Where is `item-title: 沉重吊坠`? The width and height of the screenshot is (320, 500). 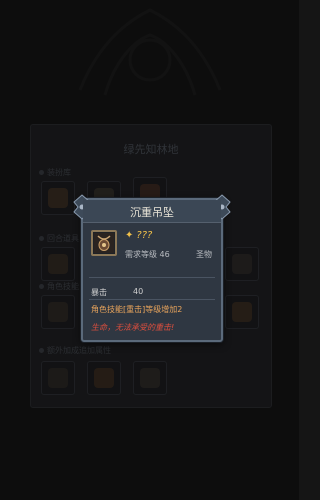 item-title: 沉重吊坠 is located at coordinates (152, 212).